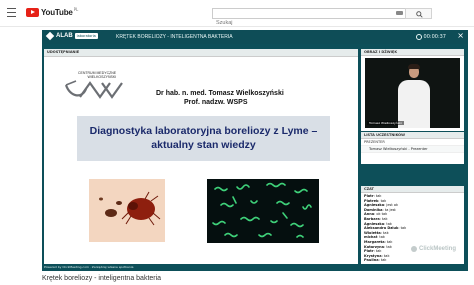 This screenshot has height=285, width=474. Describe the element at coordinates (414, 249) in the screenshot. I see `clickmeeting-logo-icon` at that location.